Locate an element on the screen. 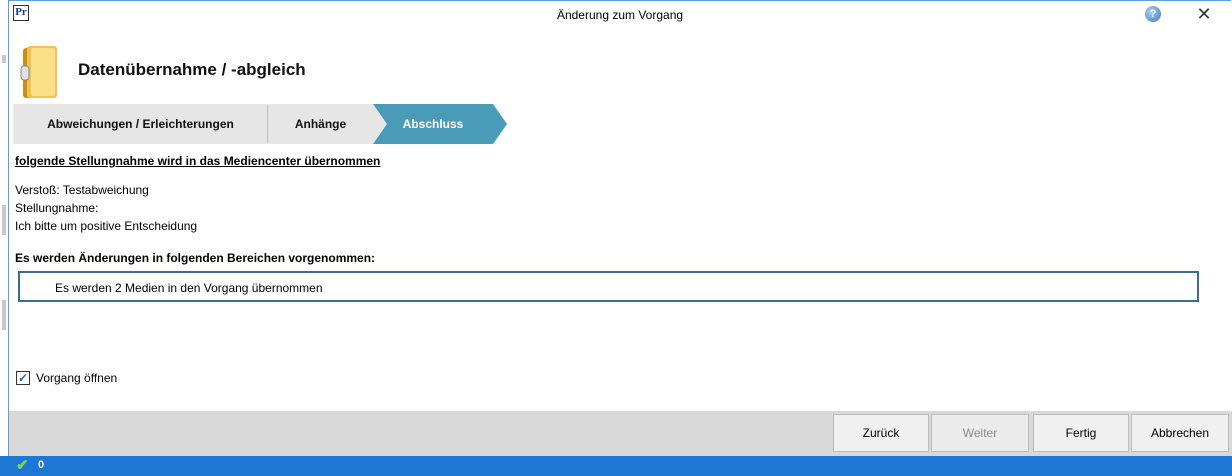 Image resolution: width=1232 pixels, height=476 pixels. step-separator is located at coordinates (380, 124).